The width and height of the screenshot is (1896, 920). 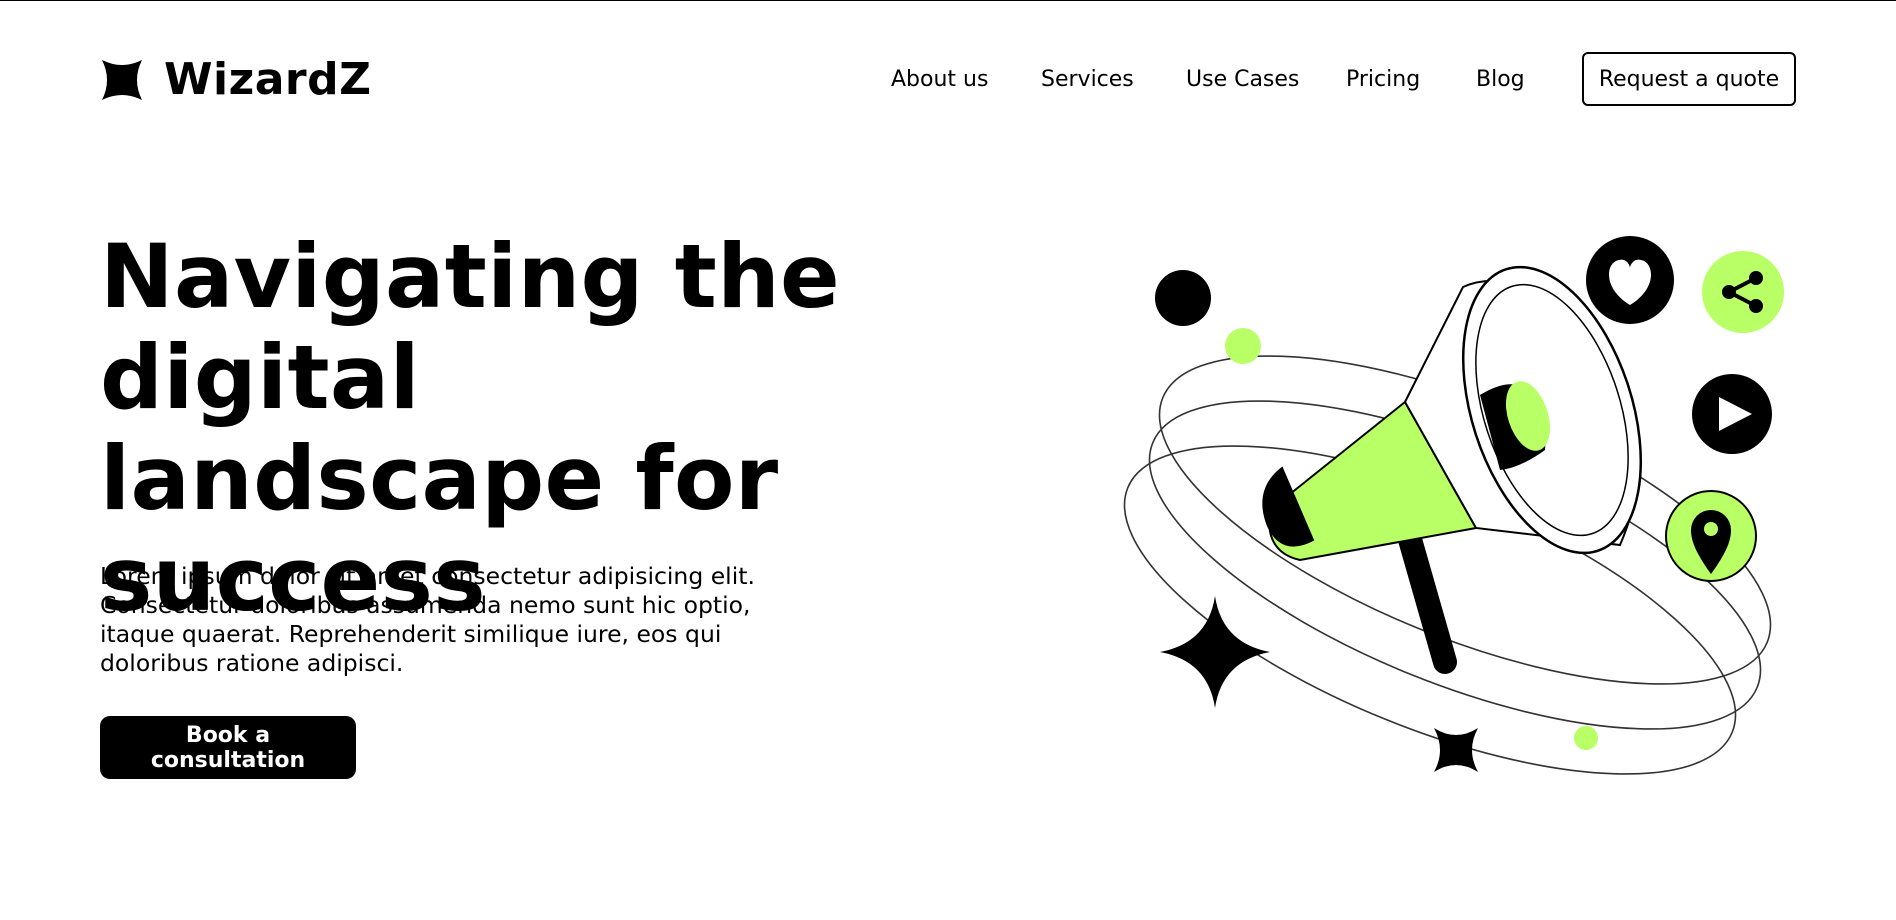 What do you see at coordinates (1586, 738) in the screenshot?
I see `small-green-dot` at bounding box center [1586, 738].